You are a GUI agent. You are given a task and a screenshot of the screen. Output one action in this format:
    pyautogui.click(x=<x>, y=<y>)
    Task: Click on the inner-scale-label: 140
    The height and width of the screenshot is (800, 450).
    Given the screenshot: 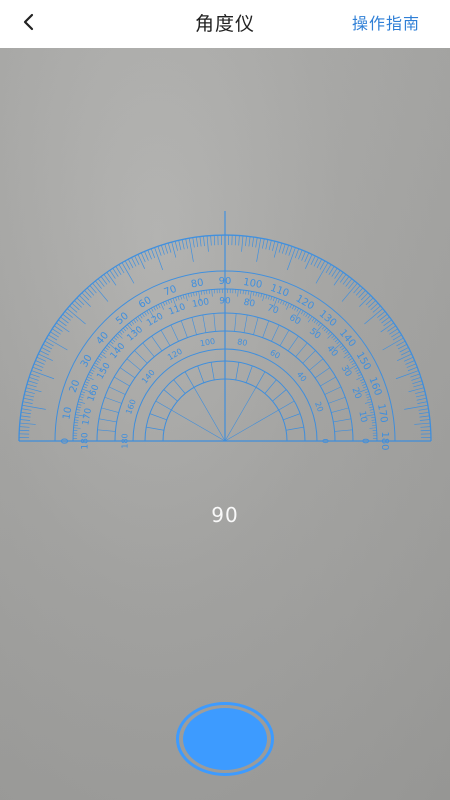 What is the action you would take?
    pyautogui.click(x=118, y=351)
    